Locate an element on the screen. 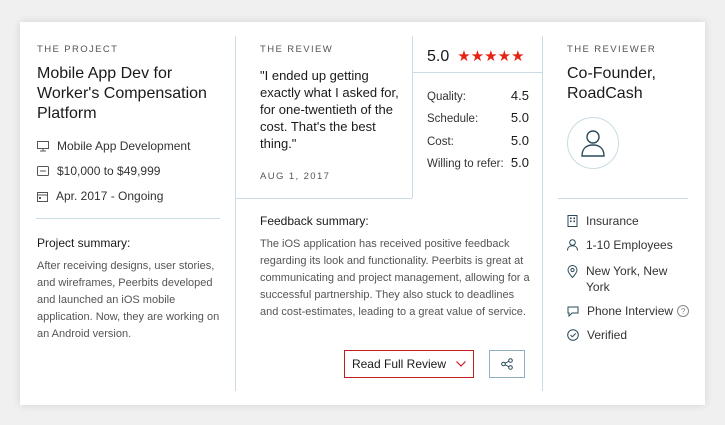 The height and width of the screenshot is (425, 725). score-label: Cost: is located at coordinates (440, 142).